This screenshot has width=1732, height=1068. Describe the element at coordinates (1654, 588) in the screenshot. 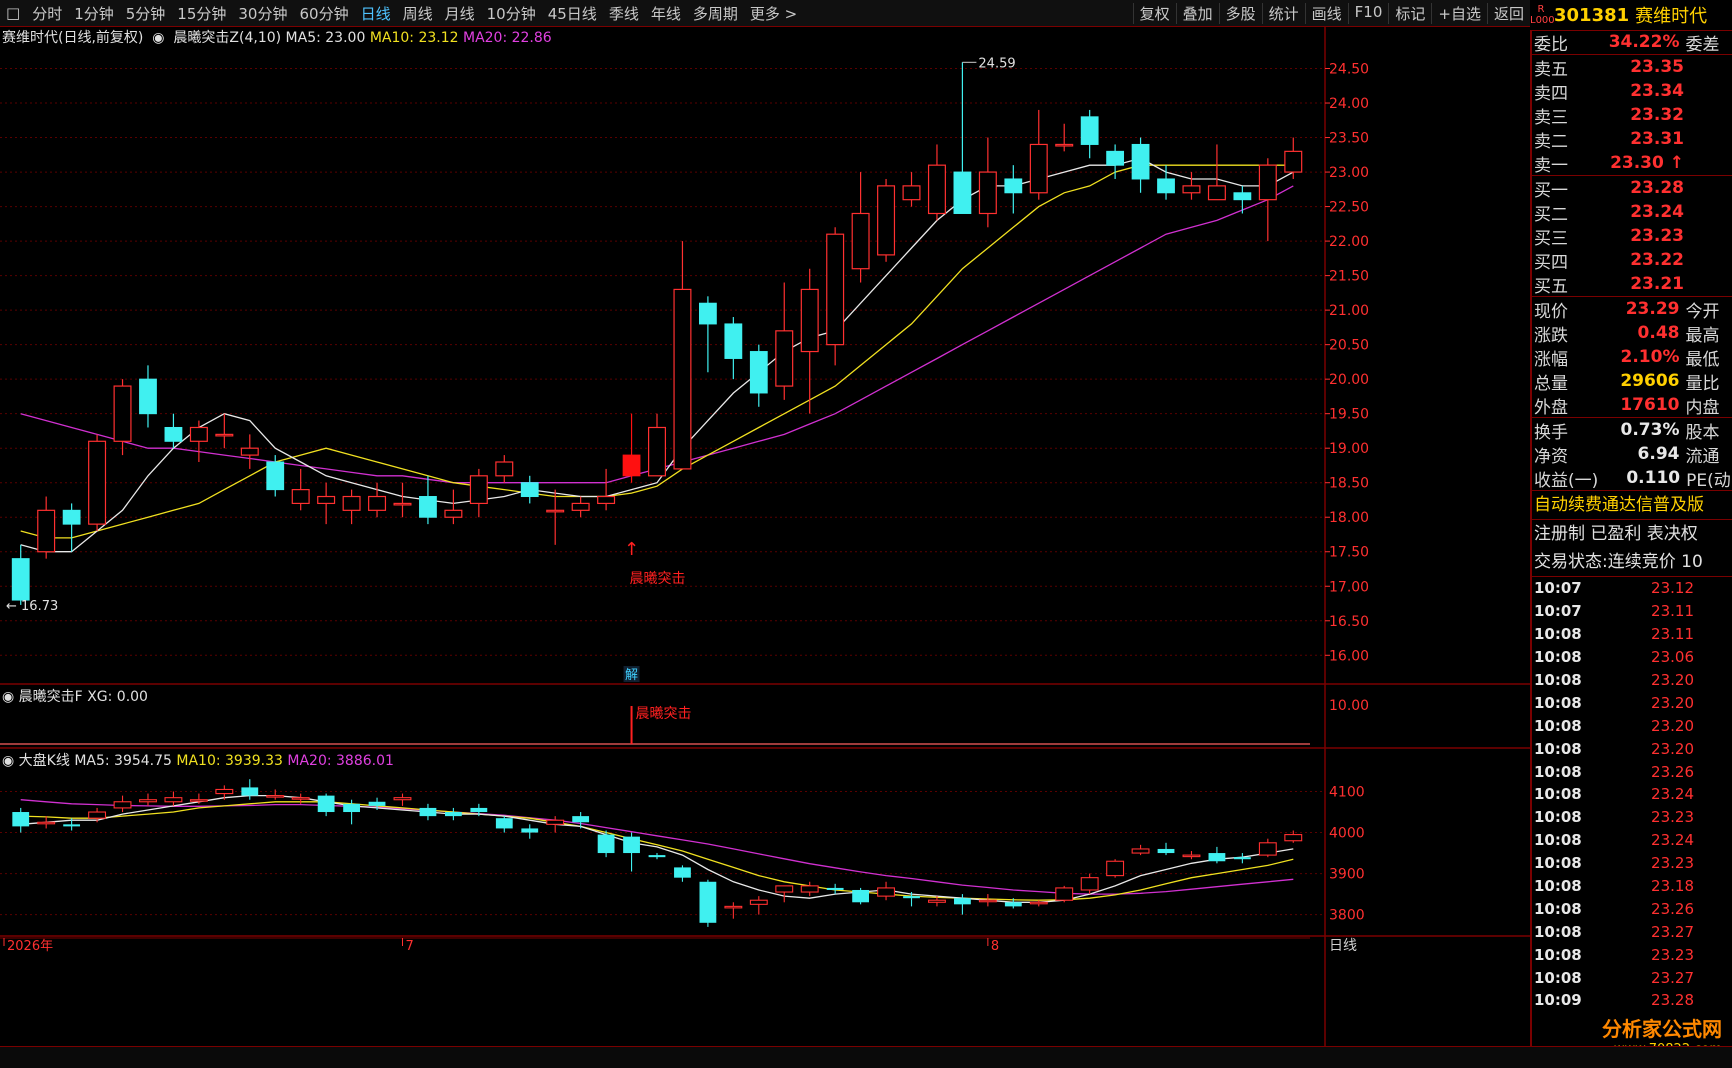

I see `tick-price: 23.12` at that location.